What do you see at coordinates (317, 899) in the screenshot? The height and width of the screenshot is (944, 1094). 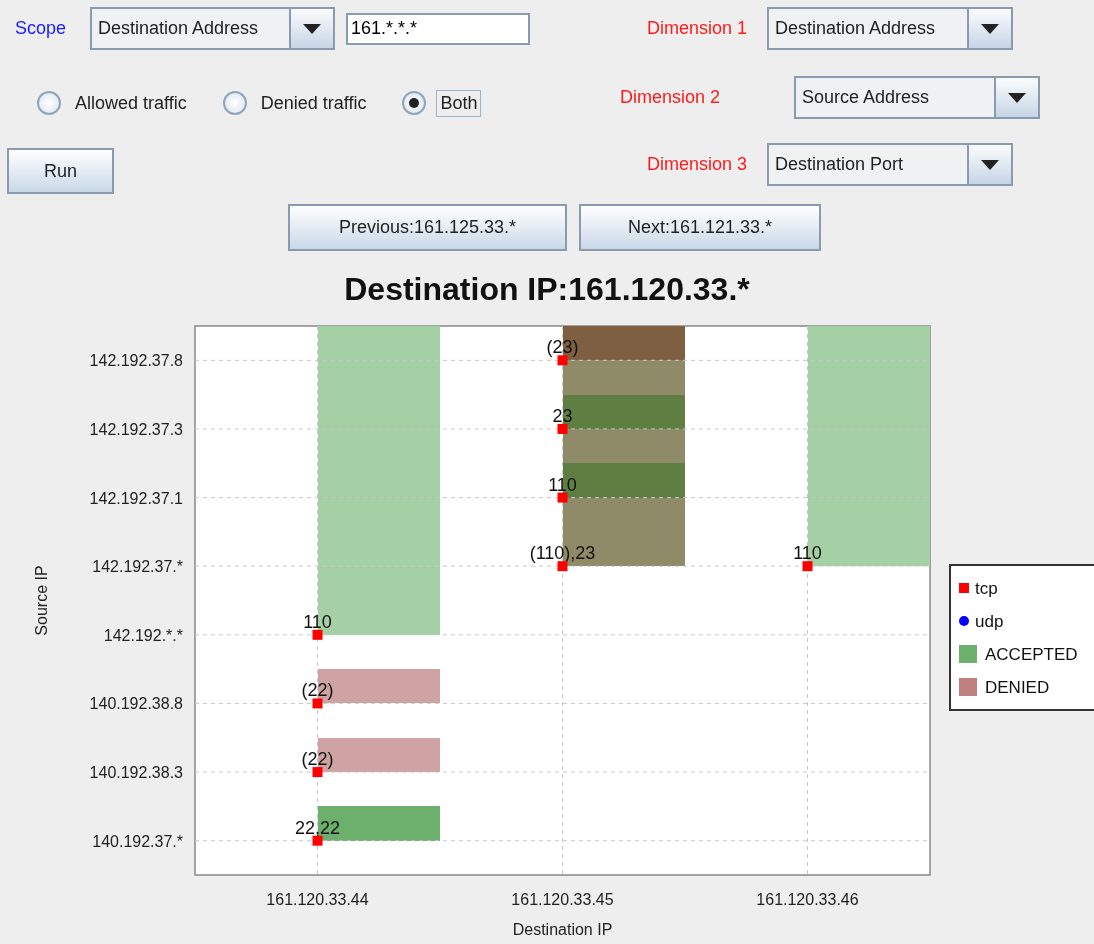 I see `axis-label: 161.120.33.44` at bounding box center [317, 899].